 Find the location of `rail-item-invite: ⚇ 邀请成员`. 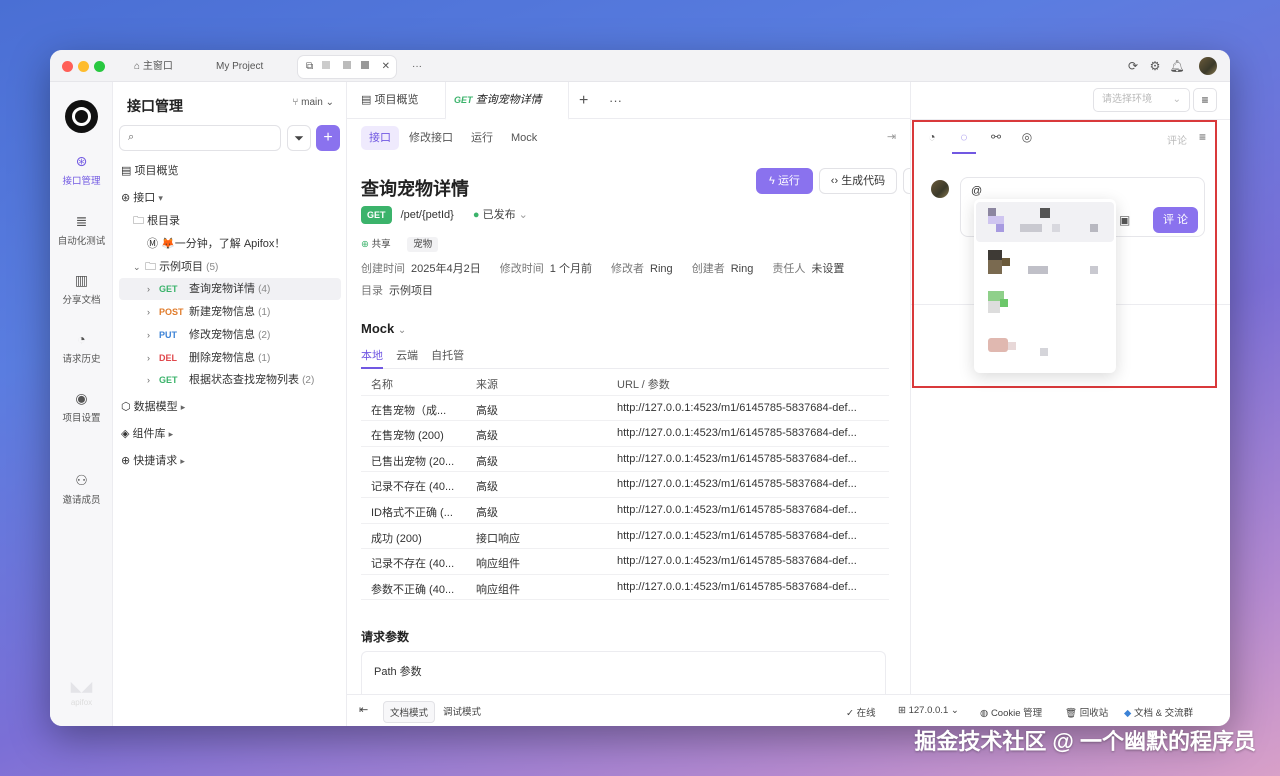

rail-item-invite: ⚇ 邀请成员 is located at coordinates (81, 488).